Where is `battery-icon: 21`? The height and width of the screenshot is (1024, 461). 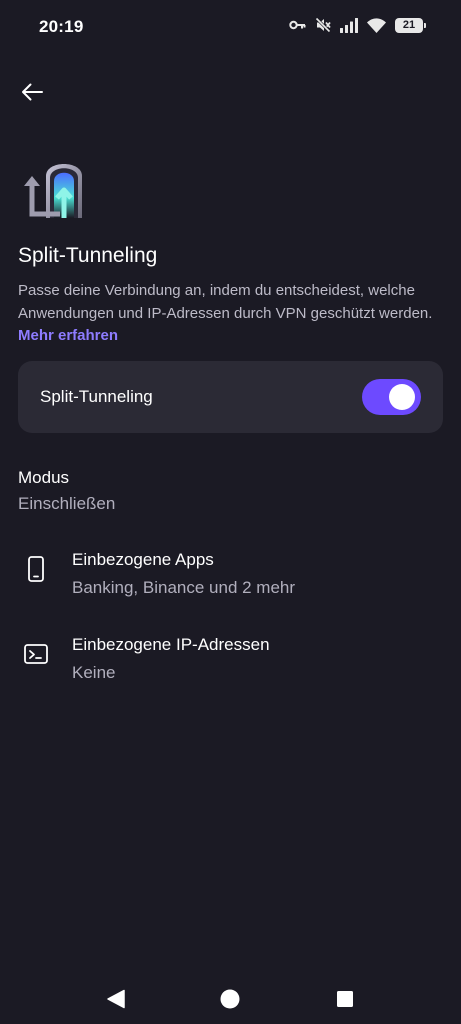 battery-icon: 21 is located at coordinates (410, 25).